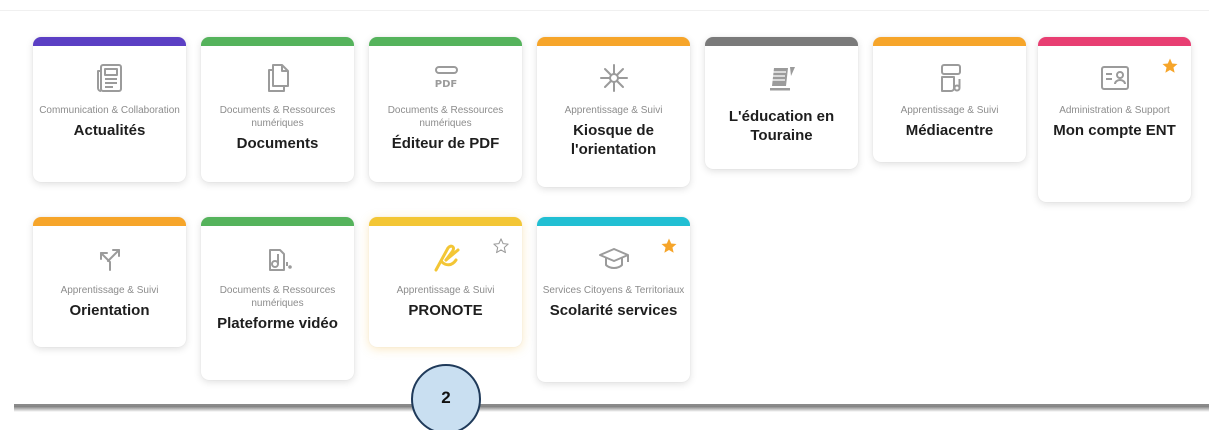  What do you see at coordinates (611, 408) in the screenshot?
I see `panel-bottom-edge` at bounding box center [611, 408].